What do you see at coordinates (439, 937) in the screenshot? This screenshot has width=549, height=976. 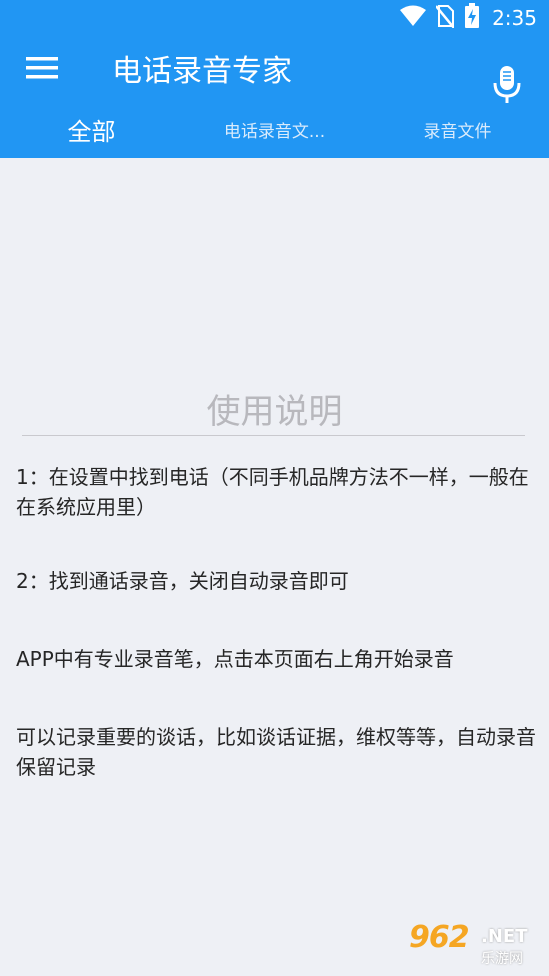 I see `watermark-brand: 962` at bounding box center [439, 937].